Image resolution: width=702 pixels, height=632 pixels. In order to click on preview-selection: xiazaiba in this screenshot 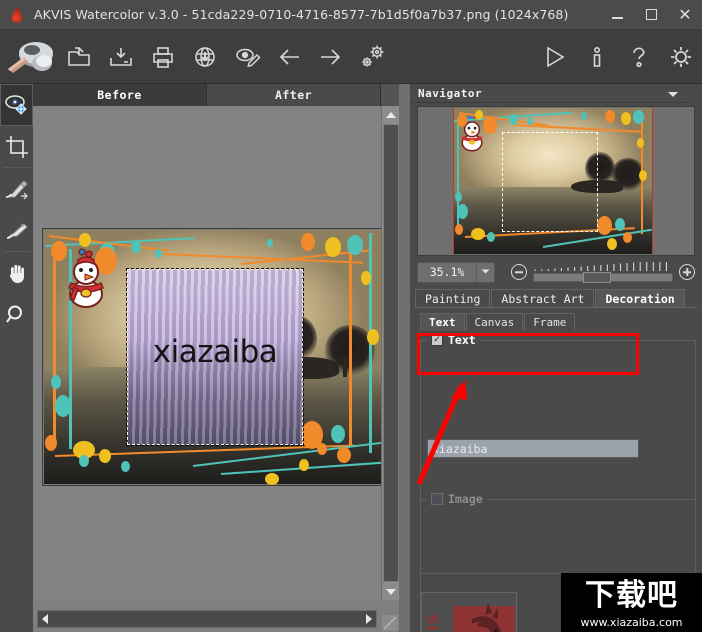, I will do `click(215, 357)`.